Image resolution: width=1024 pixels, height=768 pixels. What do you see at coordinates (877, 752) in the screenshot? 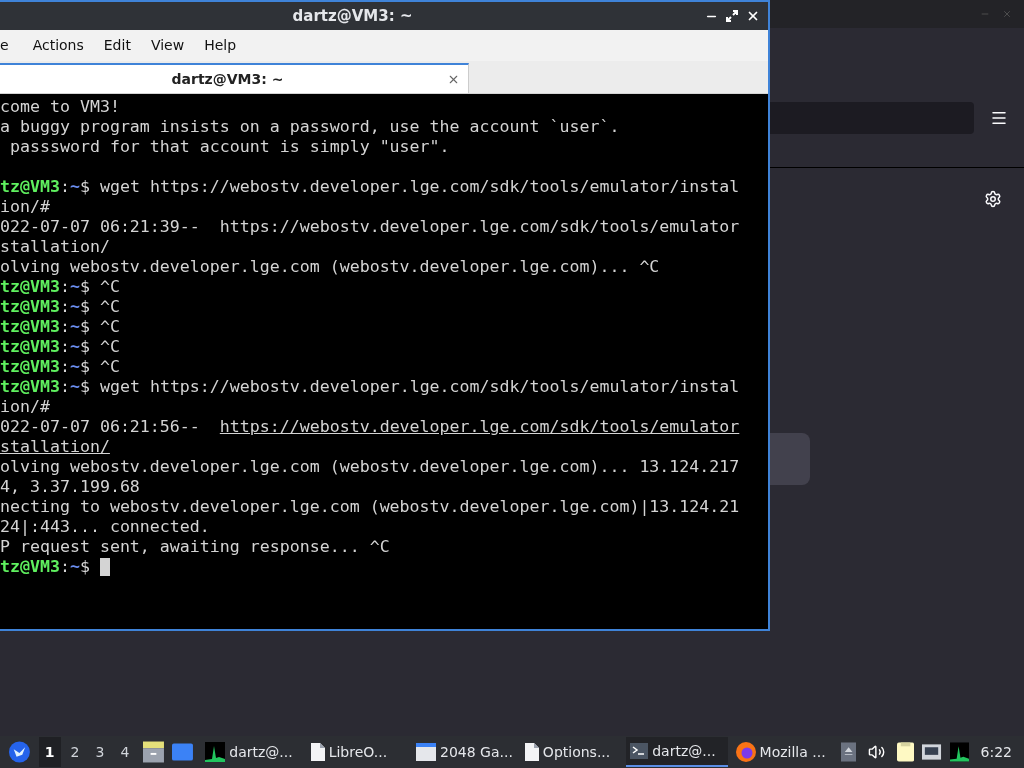
I see `speaker-icon` at bounding box center [877, 752].